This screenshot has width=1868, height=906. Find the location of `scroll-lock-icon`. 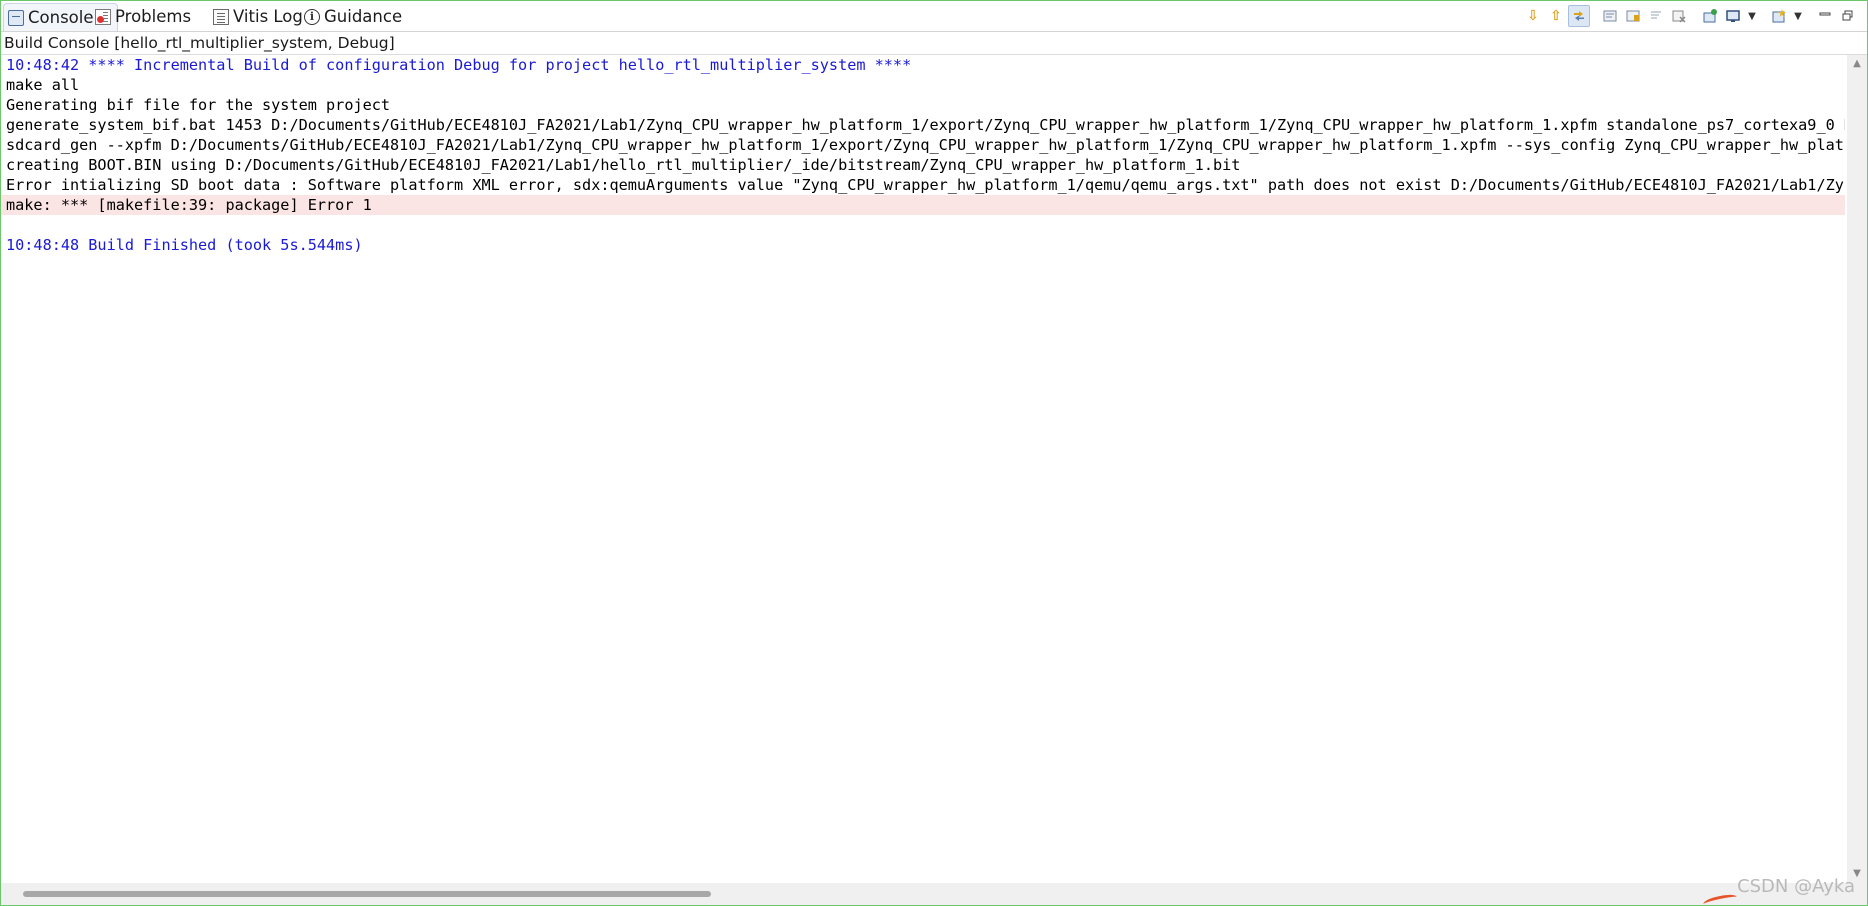

scroll-lock-icon is located at coordinates (1633, 16).